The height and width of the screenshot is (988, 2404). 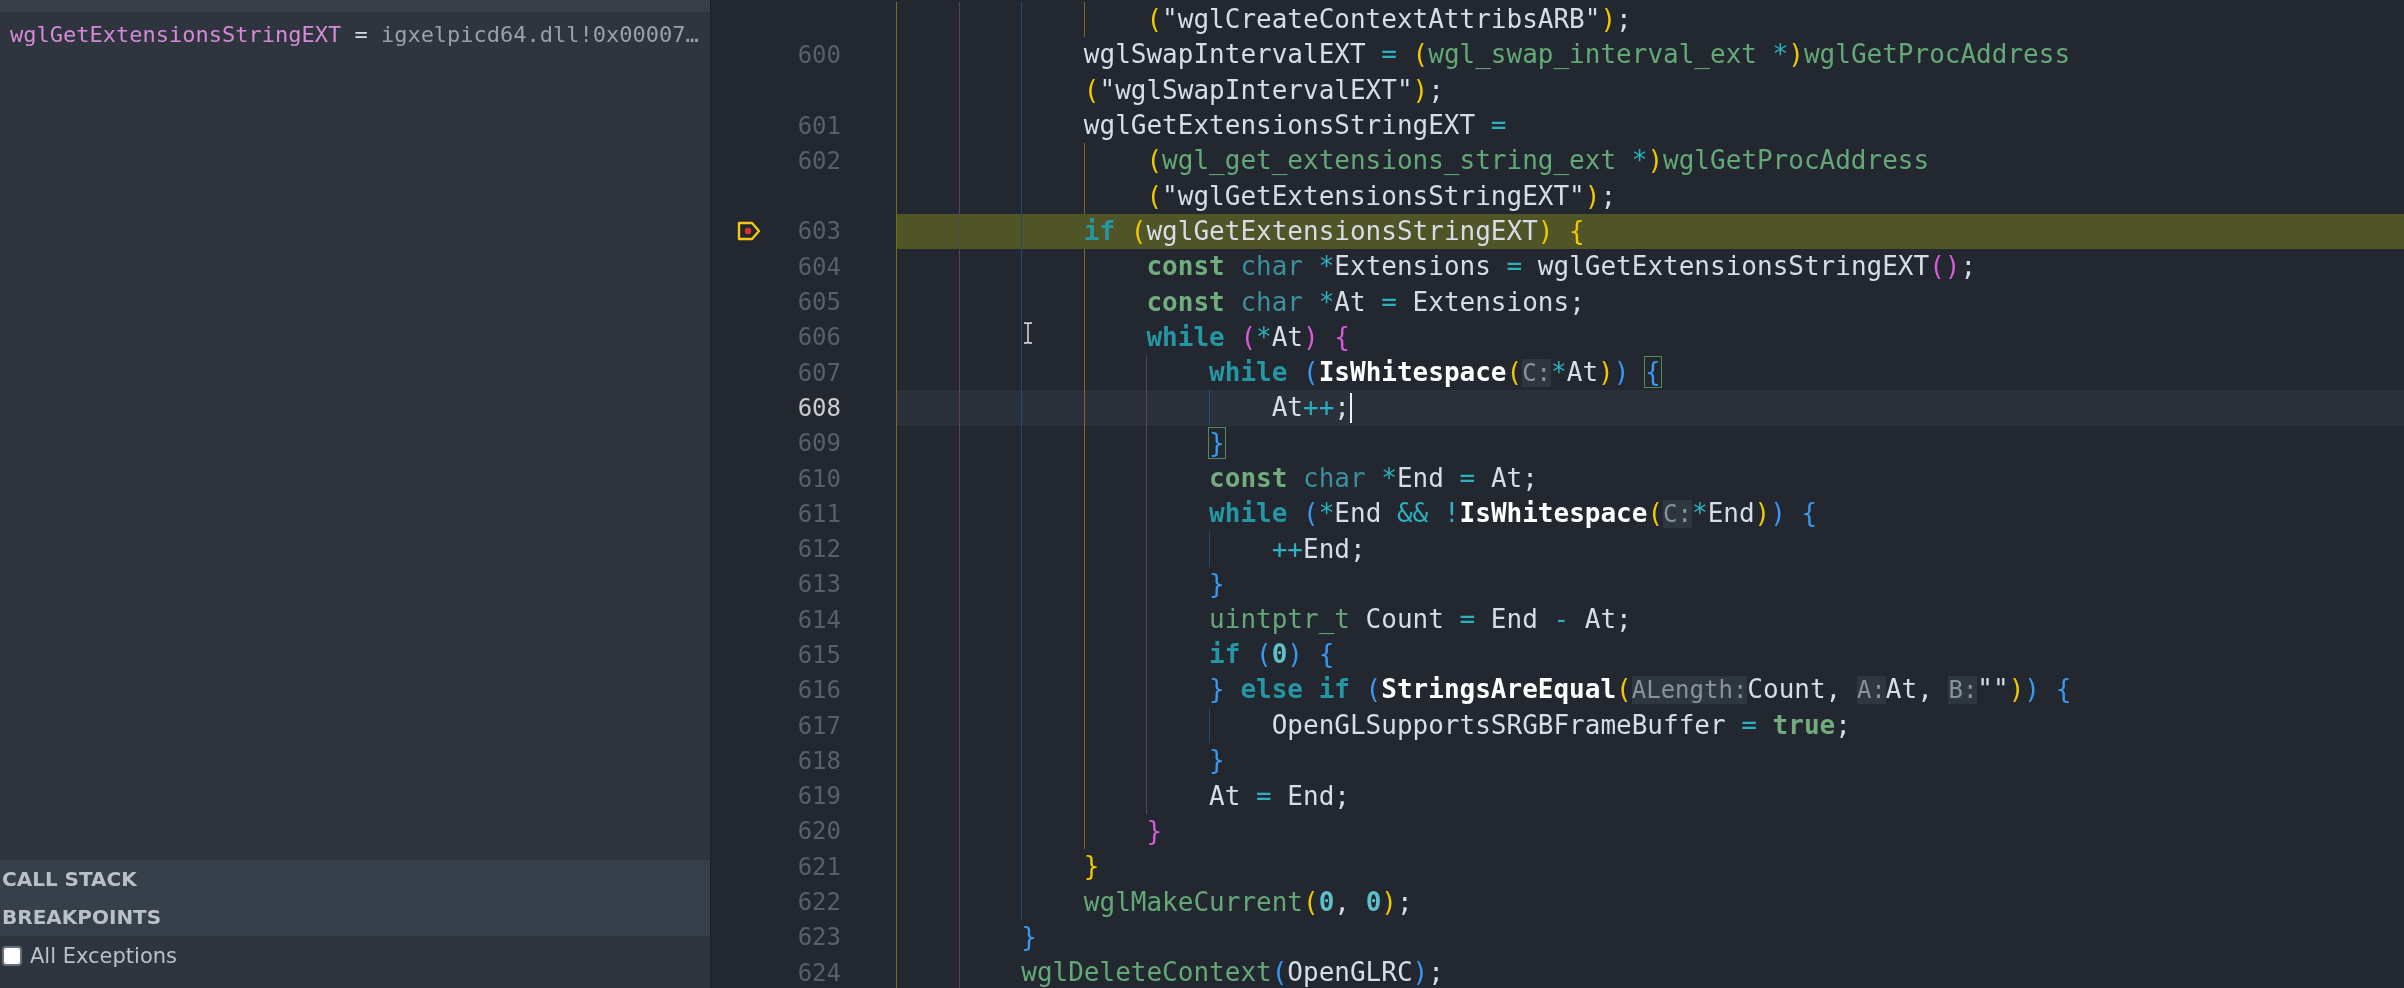 I want to click on line-number: 600, so click(x=818, y=54).